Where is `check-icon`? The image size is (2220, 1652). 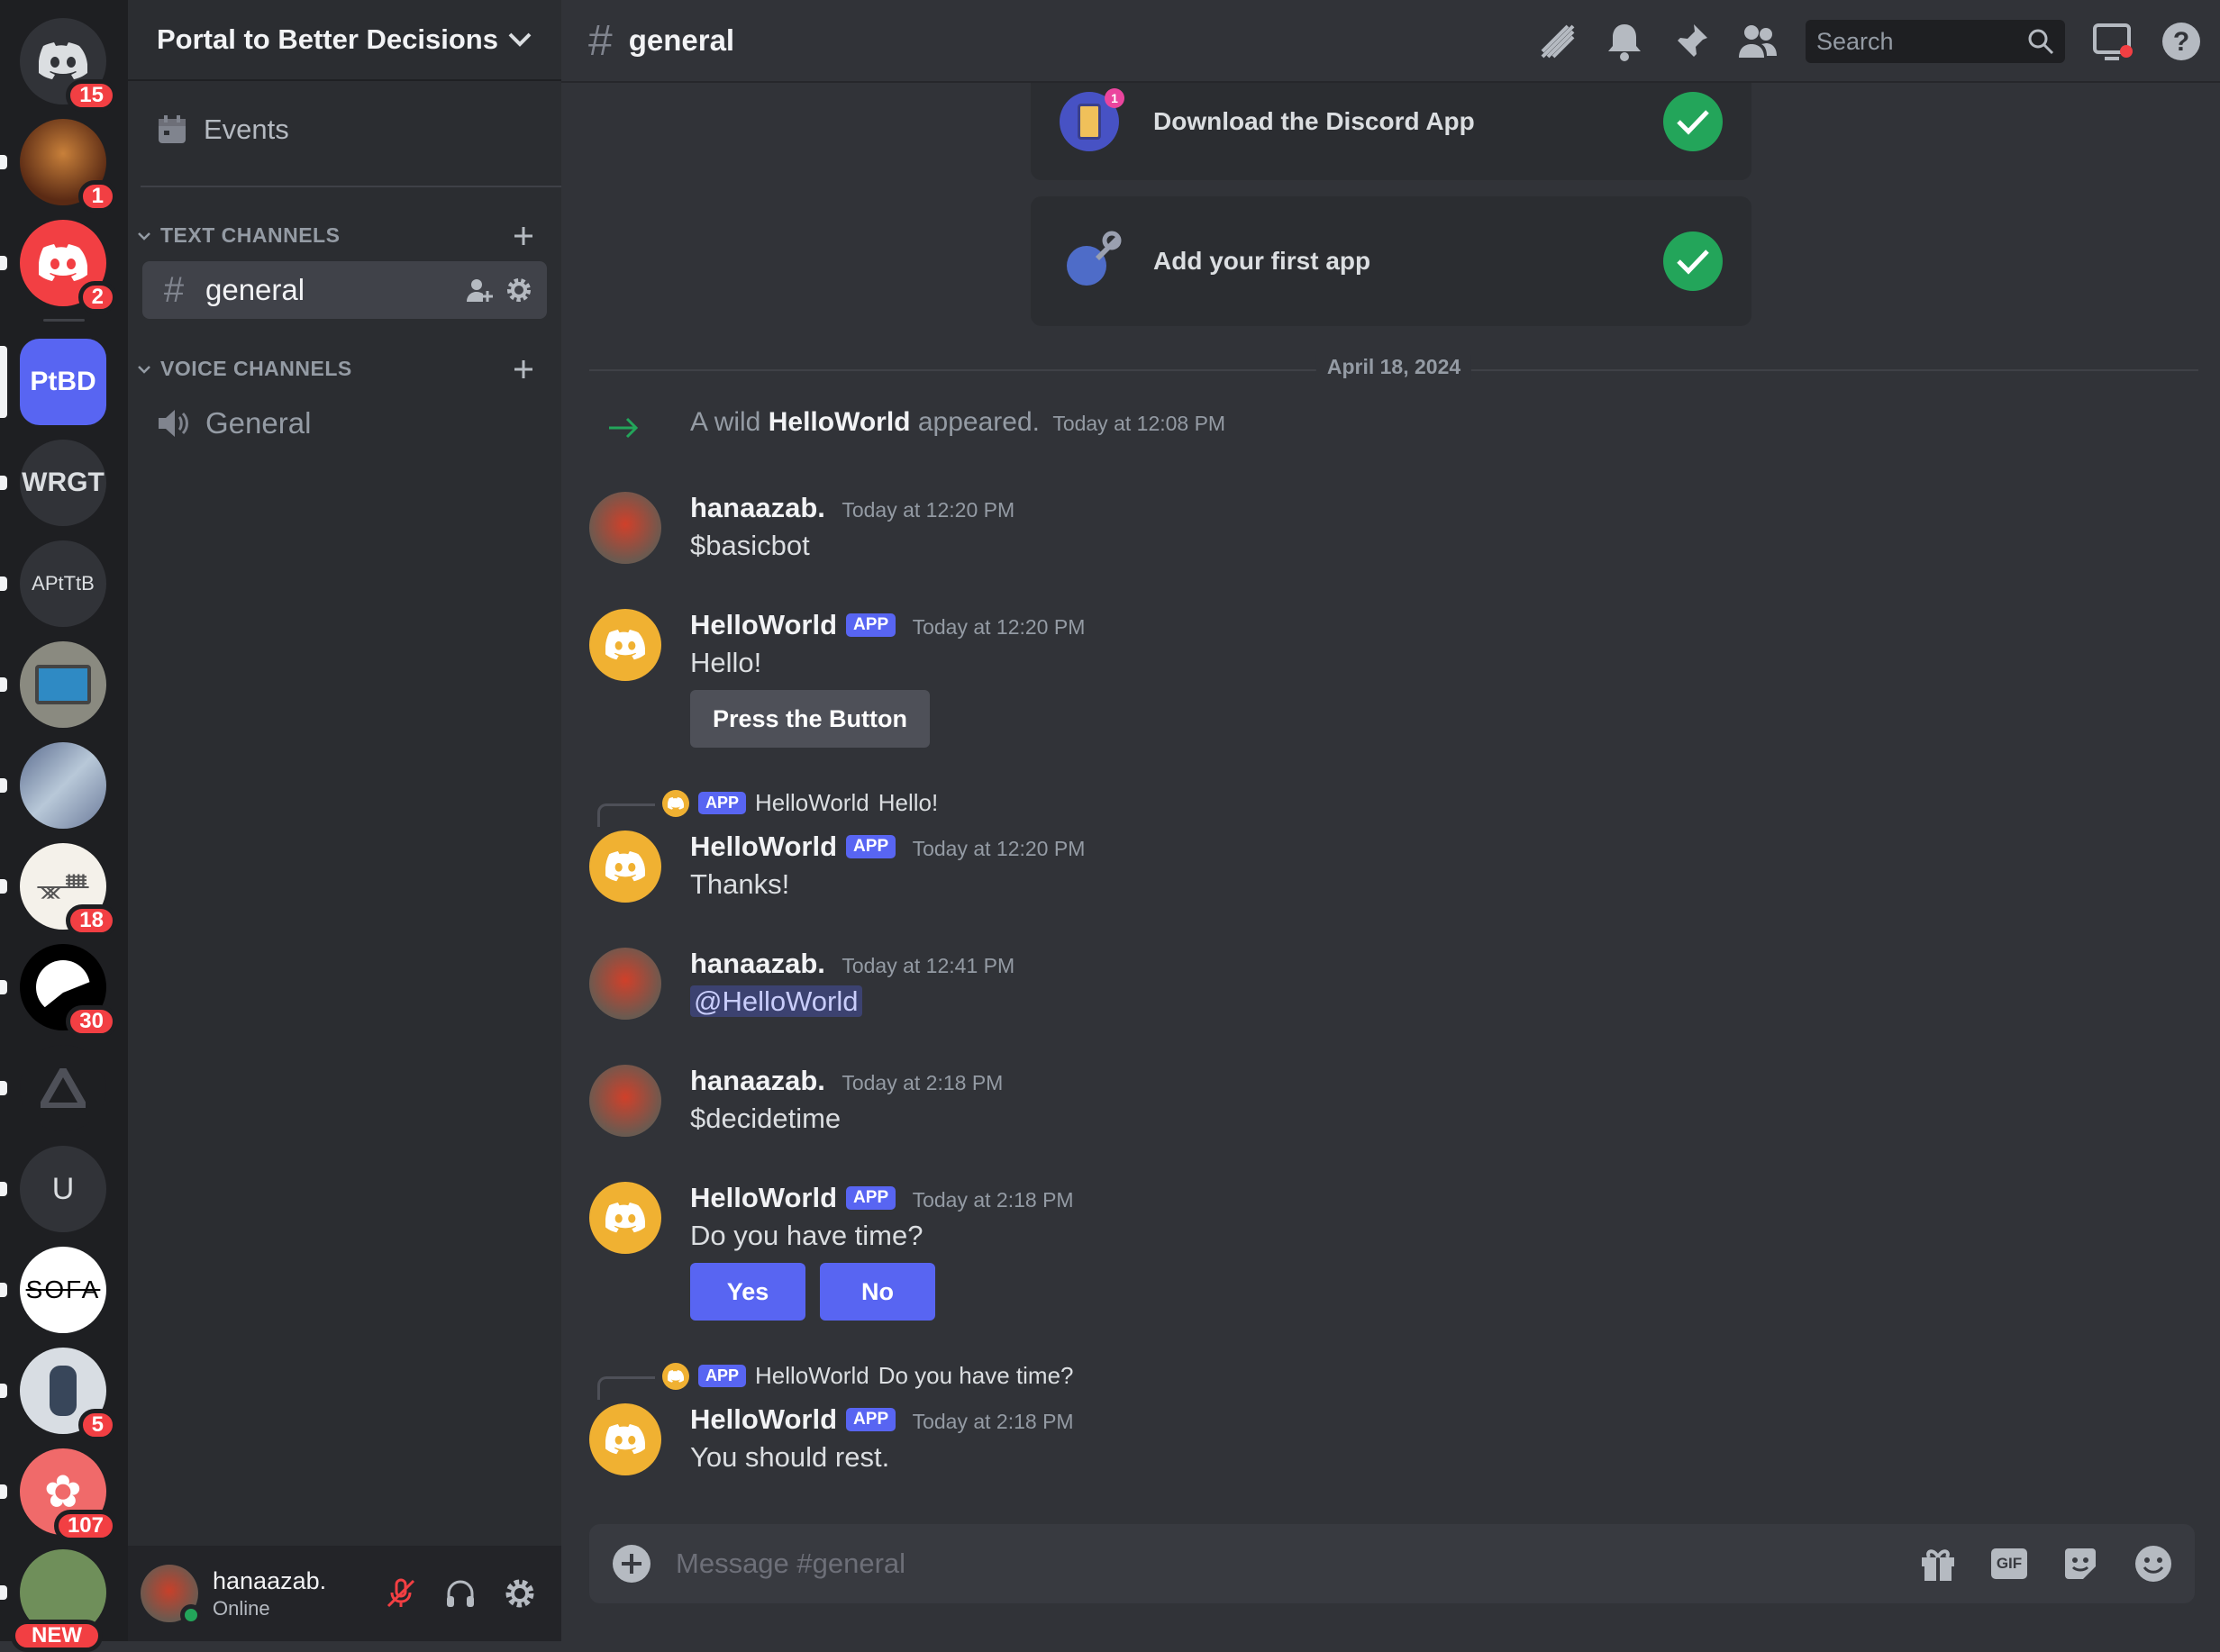 check-icon is located at coordinates (1693, 121).